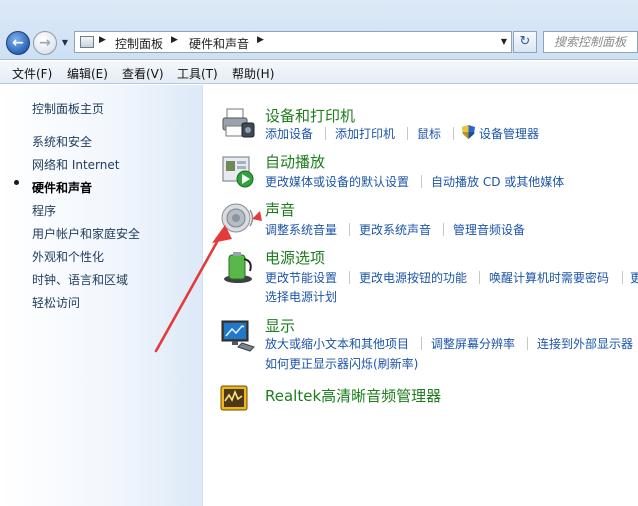  Describe the element at coordinates (68, 108) in the screenshot. I see `sidebar-item-home: 控制面板主页` at that location.